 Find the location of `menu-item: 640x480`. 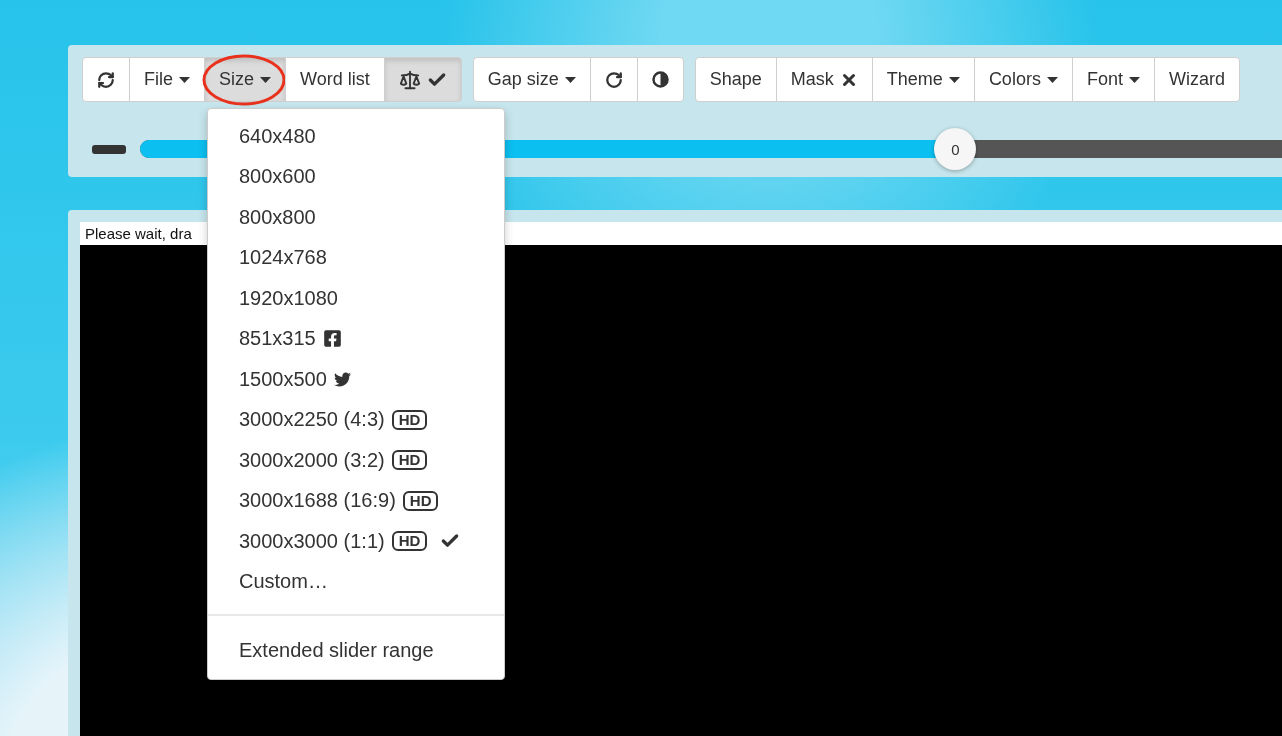

menu-item: 640x480 is located at coordinates (356, 136).